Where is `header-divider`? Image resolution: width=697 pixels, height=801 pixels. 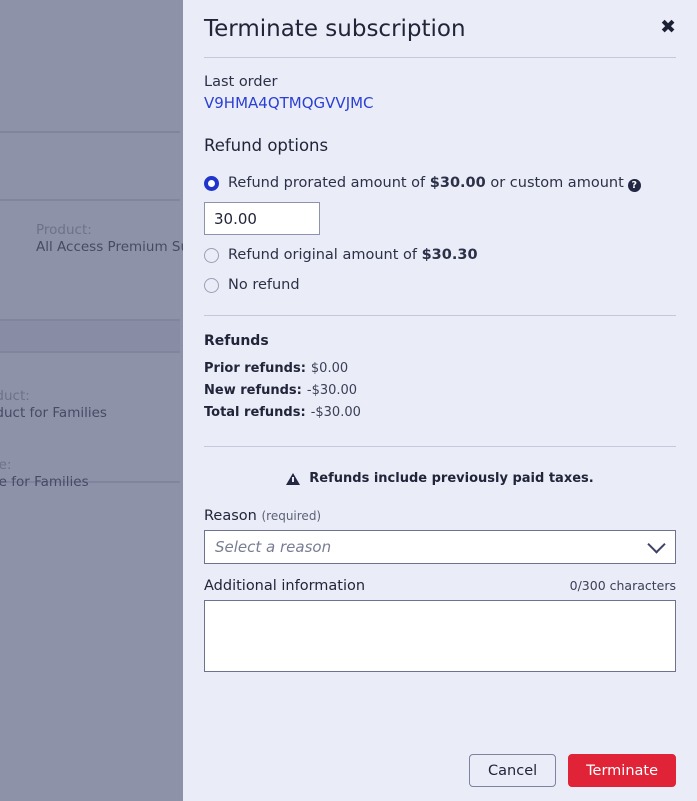 header-divider is located at coordinates (440, 57).